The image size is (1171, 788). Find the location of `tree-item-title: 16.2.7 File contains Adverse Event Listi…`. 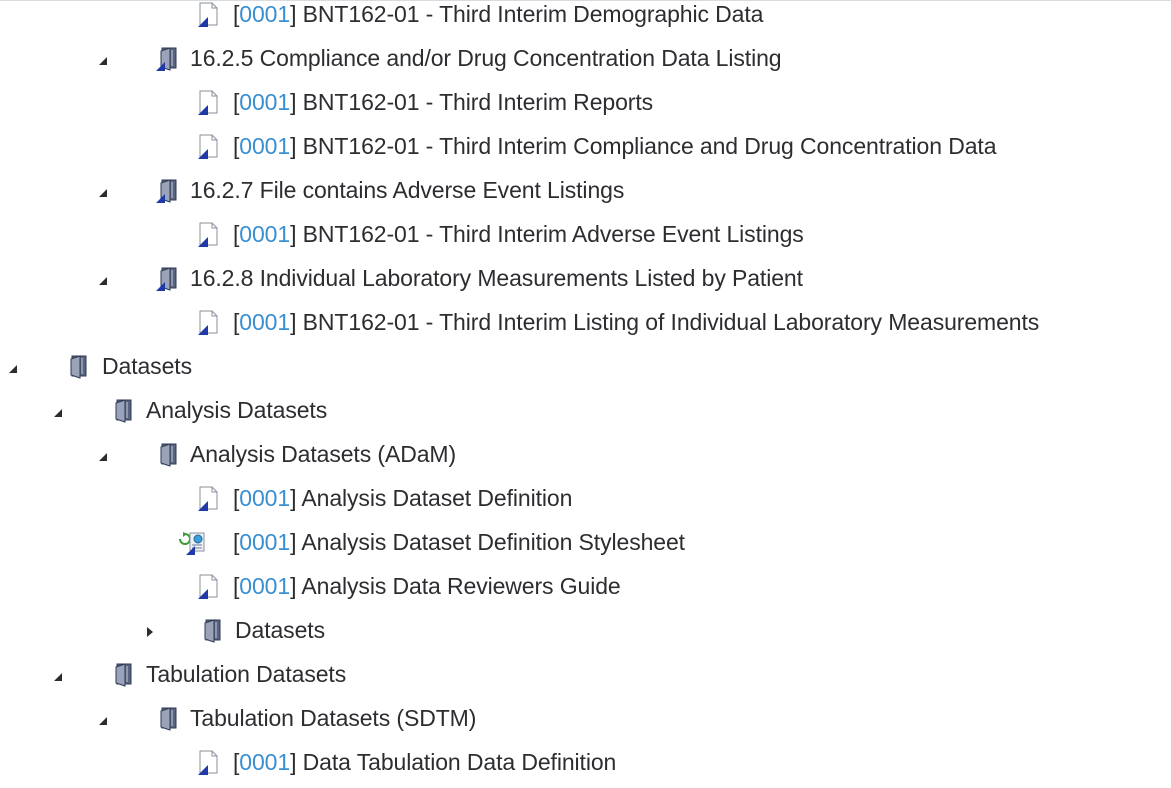

tree-item-title: 16.2.7 File contains Adverse Event Listi… is located at coordinates (407, 190).